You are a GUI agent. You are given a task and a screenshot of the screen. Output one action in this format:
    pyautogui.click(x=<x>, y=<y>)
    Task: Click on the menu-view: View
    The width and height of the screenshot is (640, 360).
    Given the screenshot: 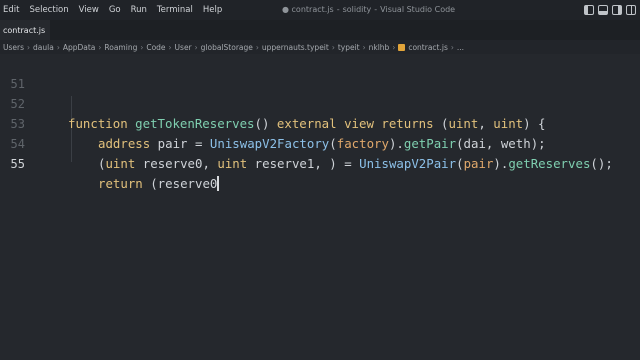 What is the action you would take?
    pyautogui.click(x=89, y=10)
    